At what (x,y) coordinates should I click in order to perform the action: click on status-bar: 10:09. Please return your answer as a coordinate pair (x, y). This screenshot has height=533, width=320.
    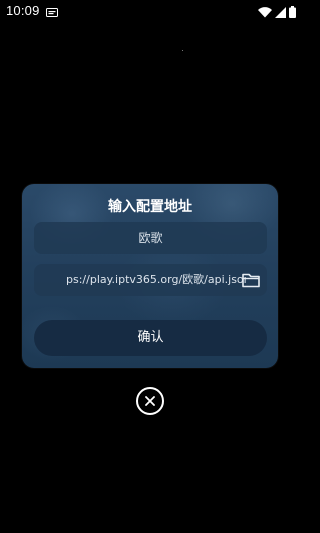
    Looking at the image, I should click on (150, 12).